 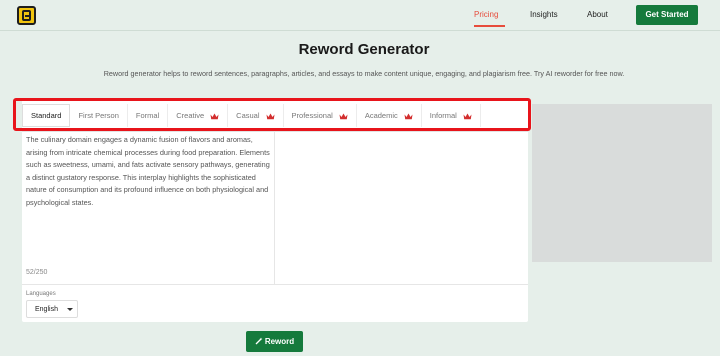 I want to click on output-pane, so click(x=402, y=208).